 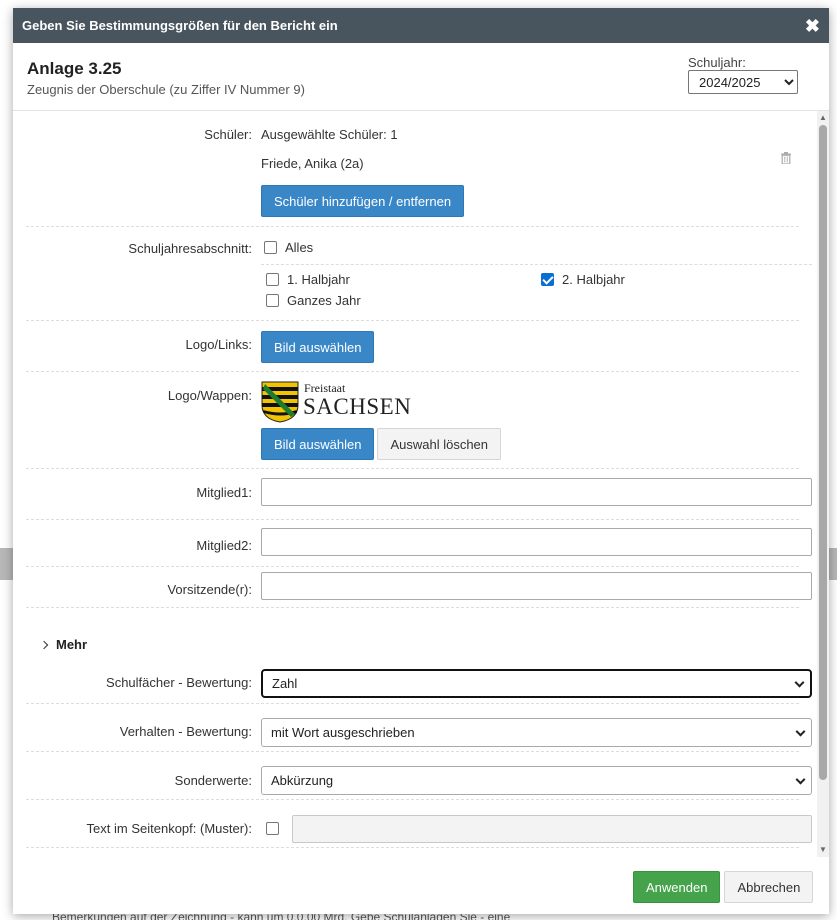 I want to click on special-values-row: Sonderwerte: Abkürzung, so click(x=419, y=776).